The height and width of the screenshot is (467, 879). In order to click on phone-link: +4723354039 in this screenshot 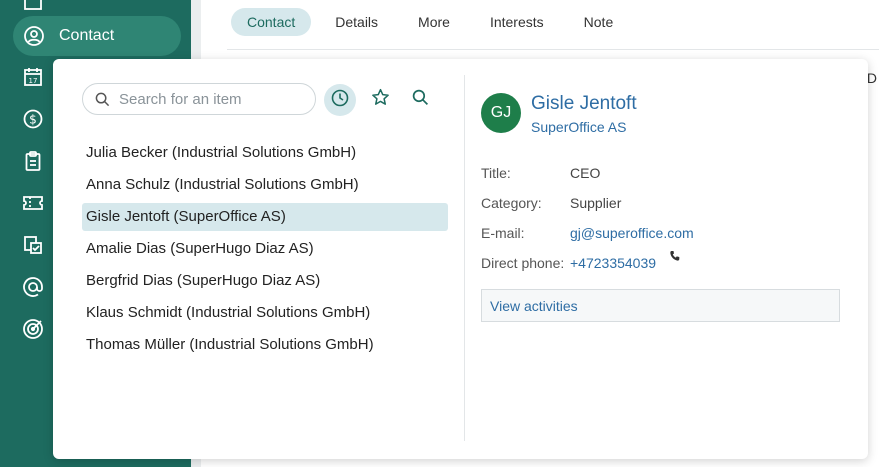, I will do `click(613, 263)`.